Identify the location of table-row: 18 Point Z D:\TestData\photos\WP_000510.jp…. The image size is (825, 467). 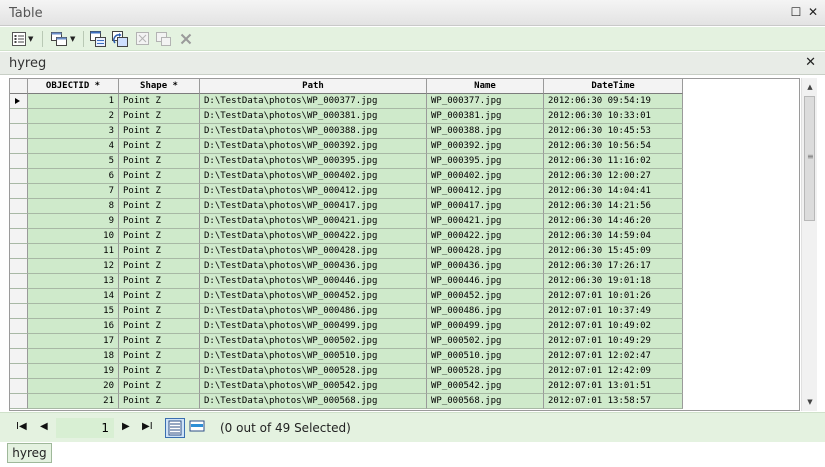
(347, 356).